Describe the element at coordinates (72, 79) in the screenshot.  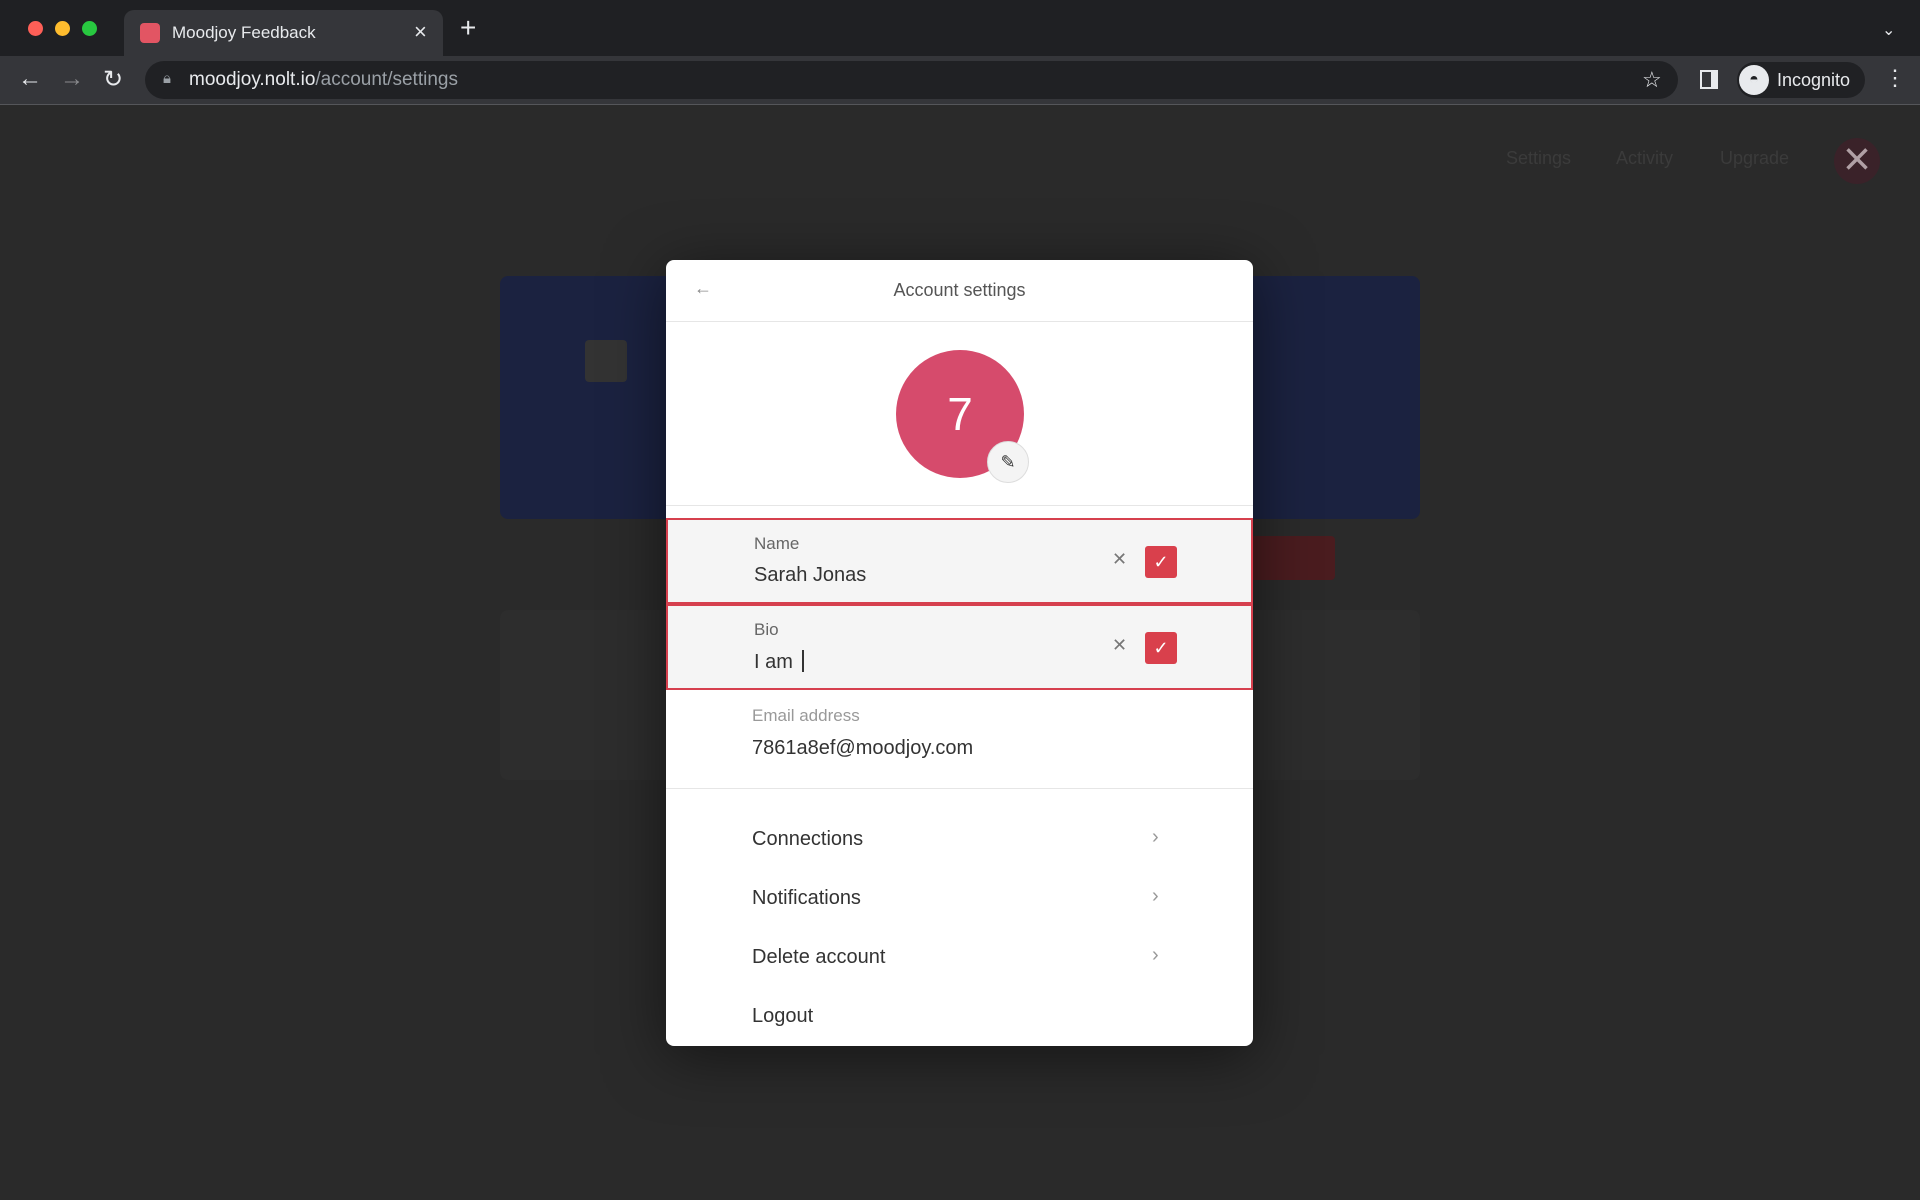
I see `forward-icon: →` at that location.